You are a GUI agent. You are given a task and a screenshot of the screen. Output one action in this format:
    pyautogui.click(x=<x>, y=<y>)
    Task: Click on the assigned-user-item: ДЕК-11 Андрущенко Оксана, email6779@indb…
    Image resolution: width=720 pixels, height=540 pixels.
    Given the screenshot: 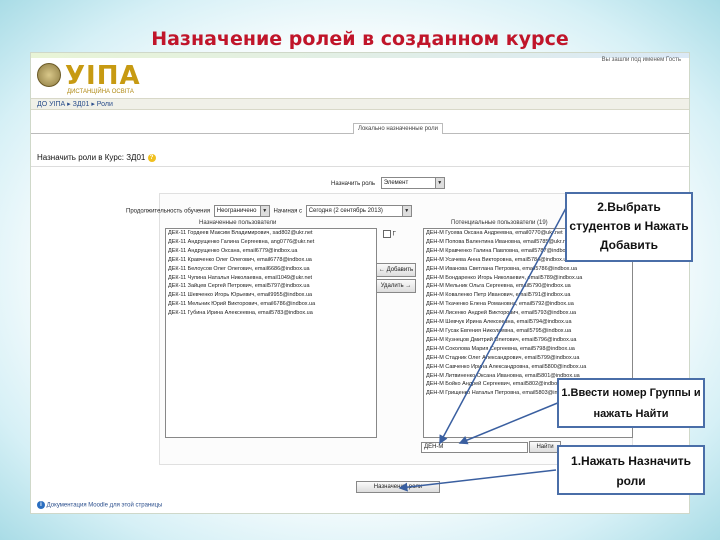 What is the action you would take?
    pyautogui.click(x=271, y=251)
    